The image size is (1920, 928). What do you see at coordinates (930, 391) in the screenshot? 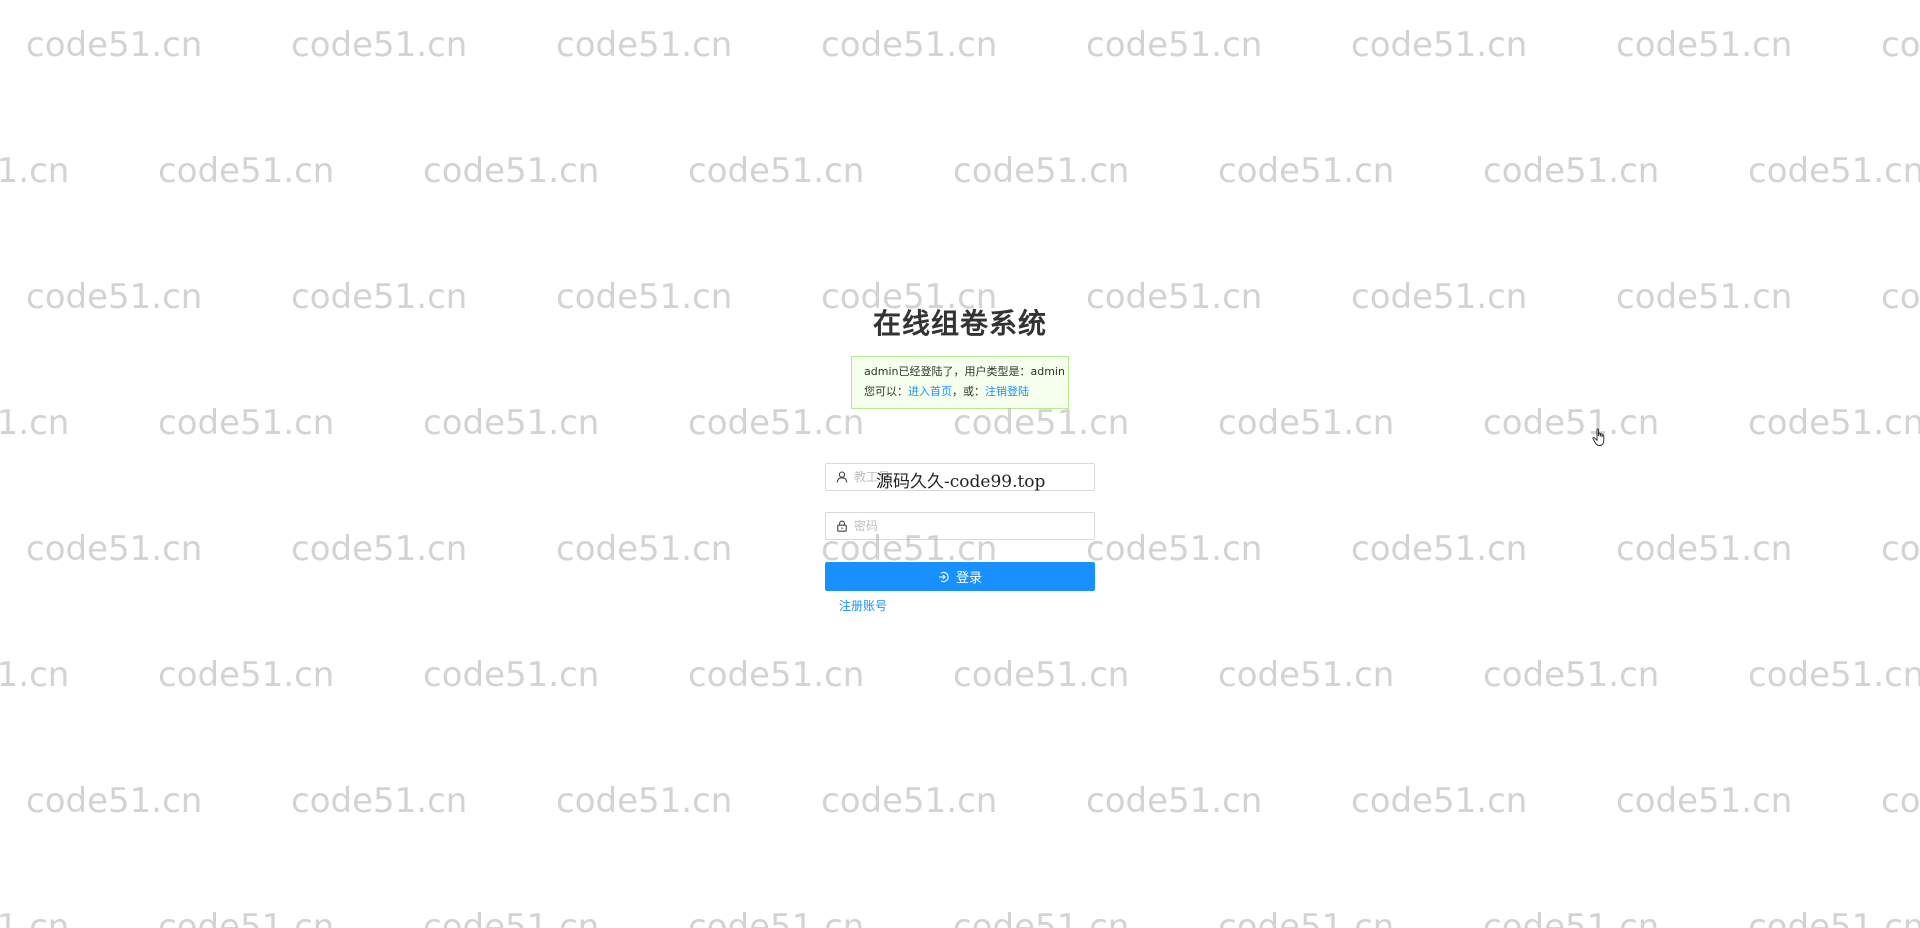
I see `enter-home-link: 进入首页` at bounding box center [930, 391].